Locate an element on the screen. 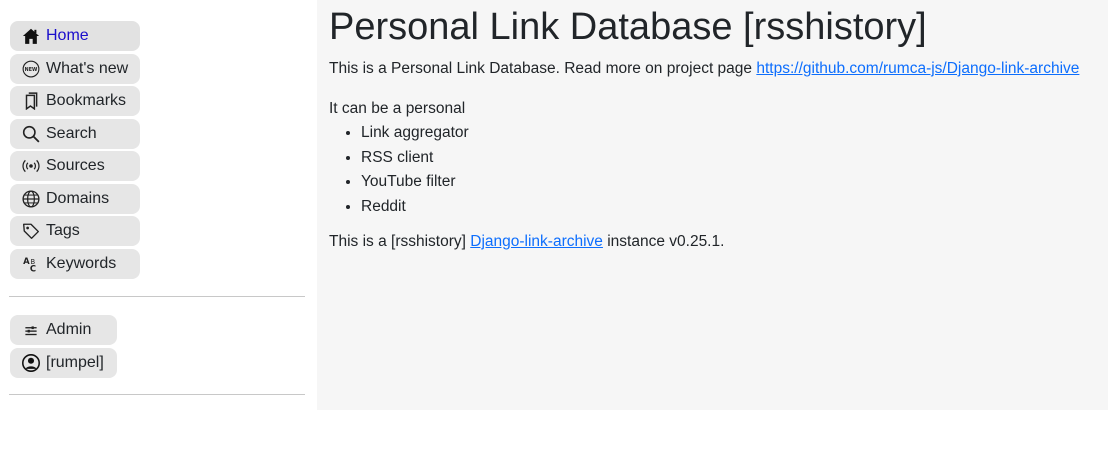 The image size is (1108, 476). nav-search-button: Search is located at coordinates (75, 133).